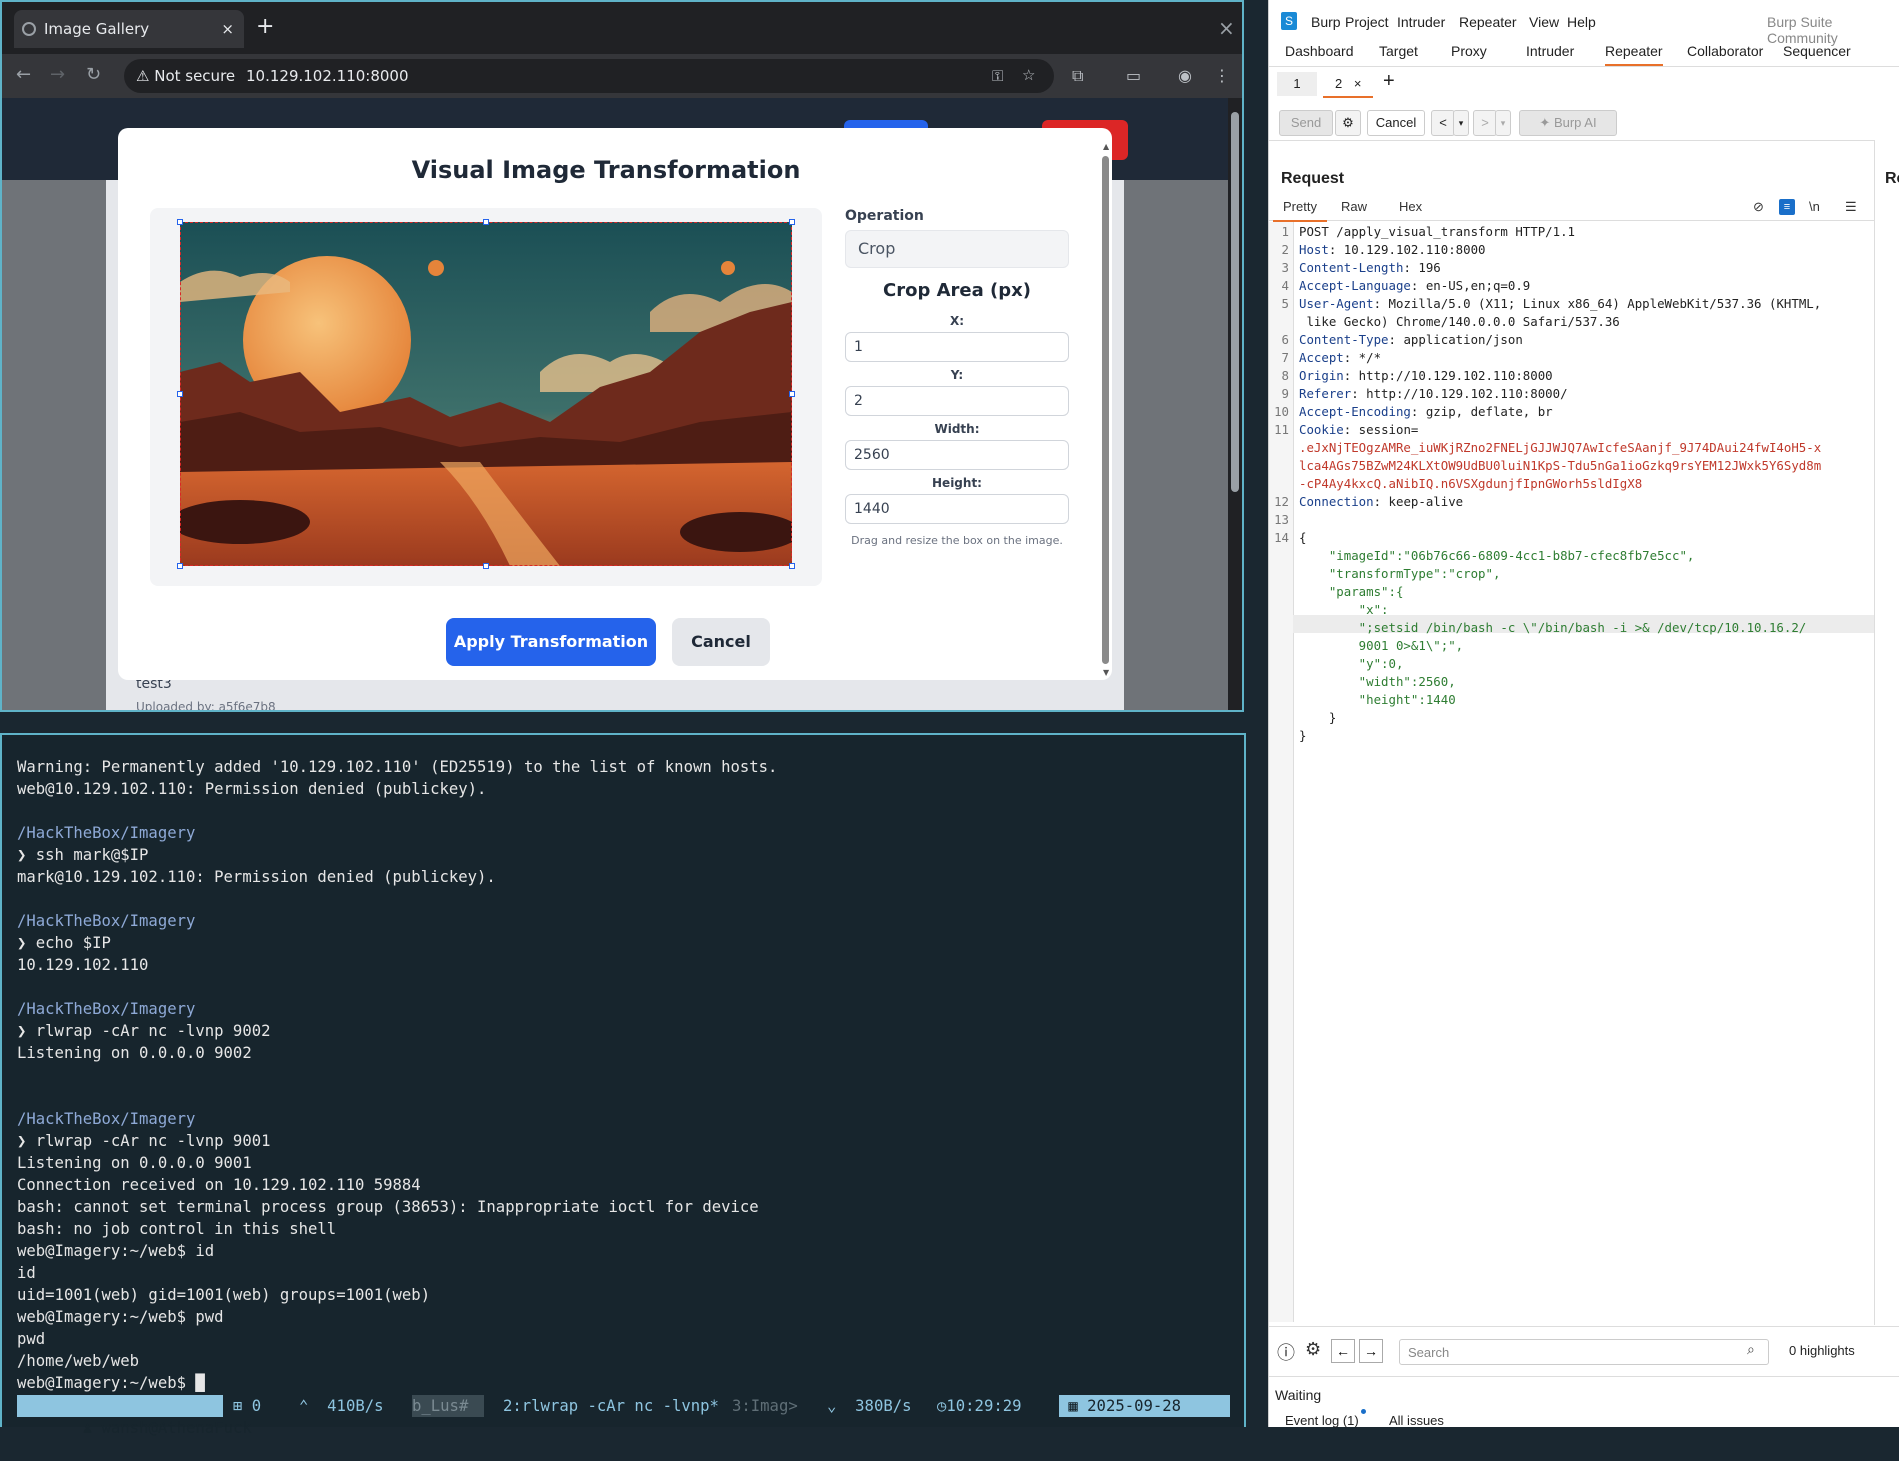 Image resolution: width=1899 pixels, height=1461 pixels. What do you see at coordinates (185, 76) in the screenshot?
I see `not-secure-indicator: ⚠ Not secure` at bounding box center [185, 76].